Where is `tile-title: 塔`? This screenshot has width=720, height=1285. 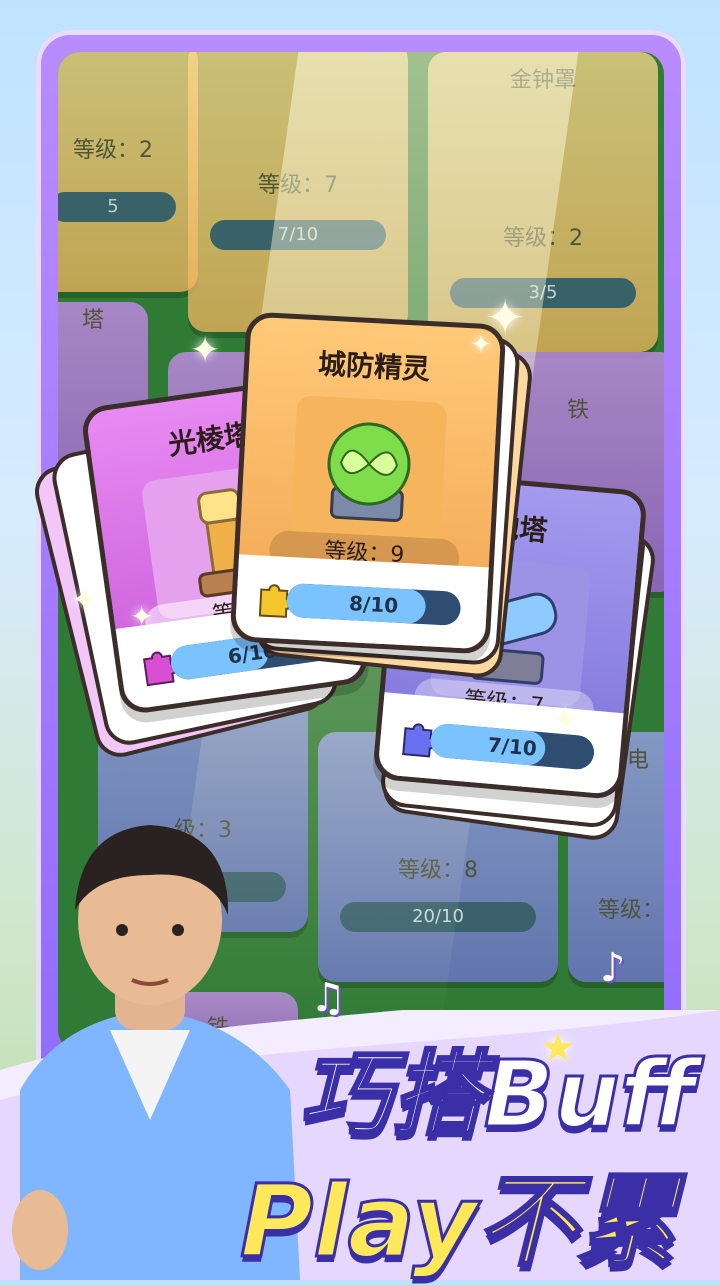 tile-title: 塔 is located at coordinates (92, 320).